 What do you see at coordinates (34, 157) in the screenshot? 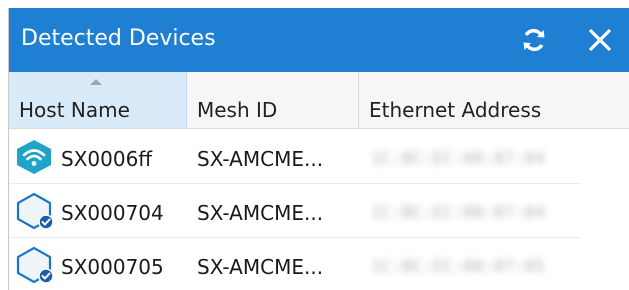
I see `wifi-hex-icon` at bounding box center [34, 157].